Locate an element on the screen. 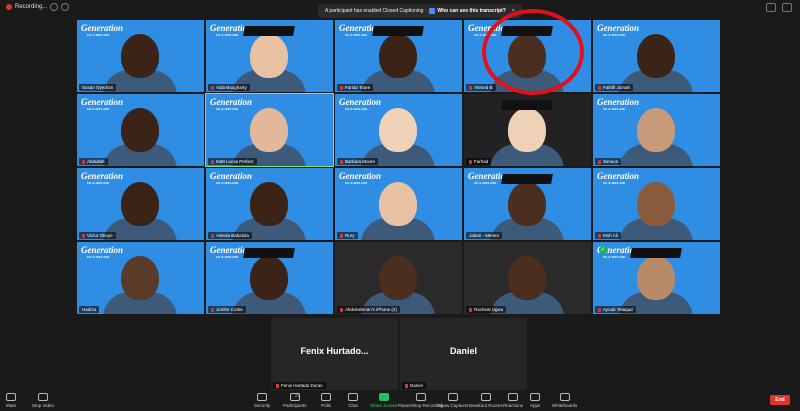  participant-name-text: Racheal Ugwu is located at coordinates (489, 309).